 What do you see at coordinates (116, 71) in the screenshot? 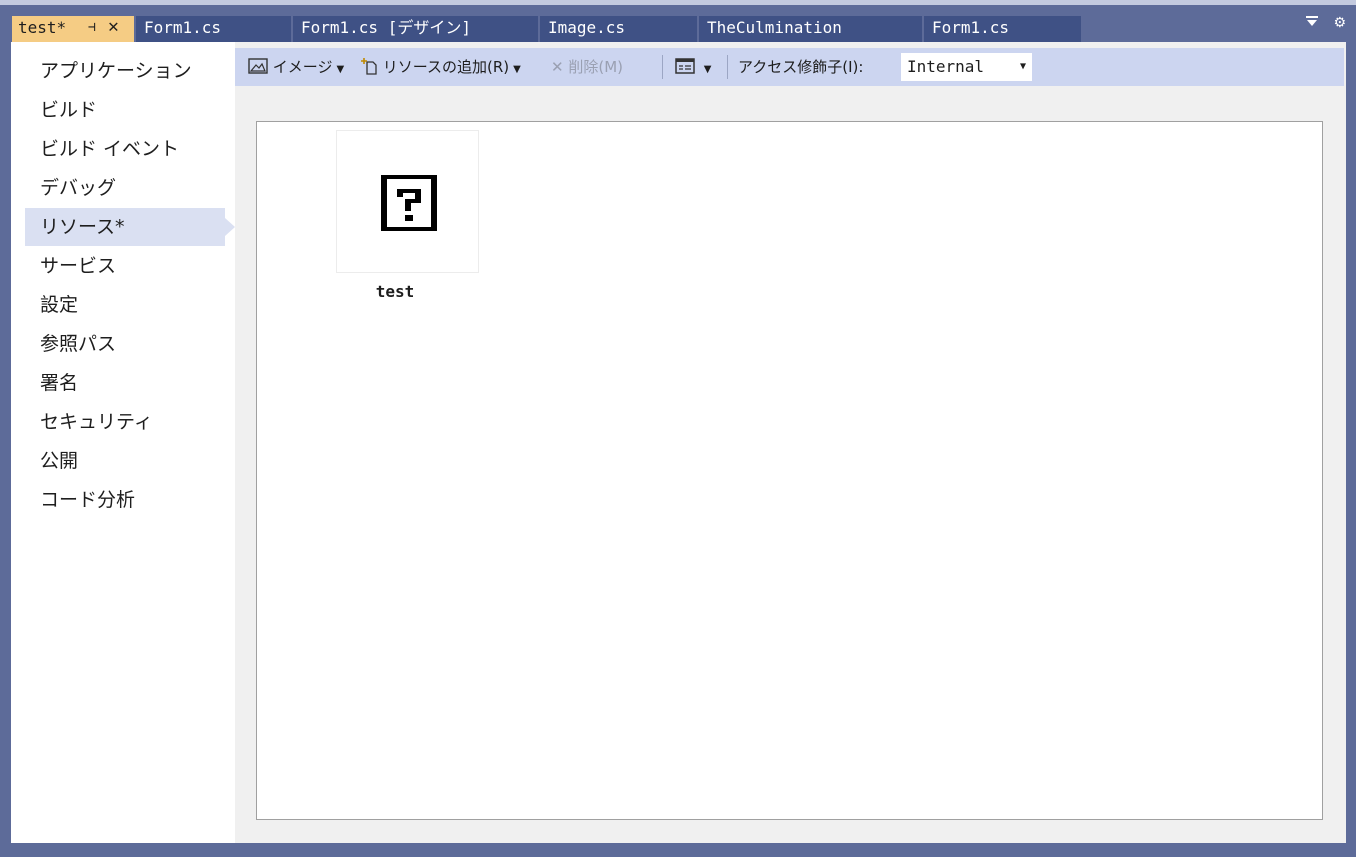
I see `sidebar-item-label: アプリケーション` at bounding box center [116, 71].